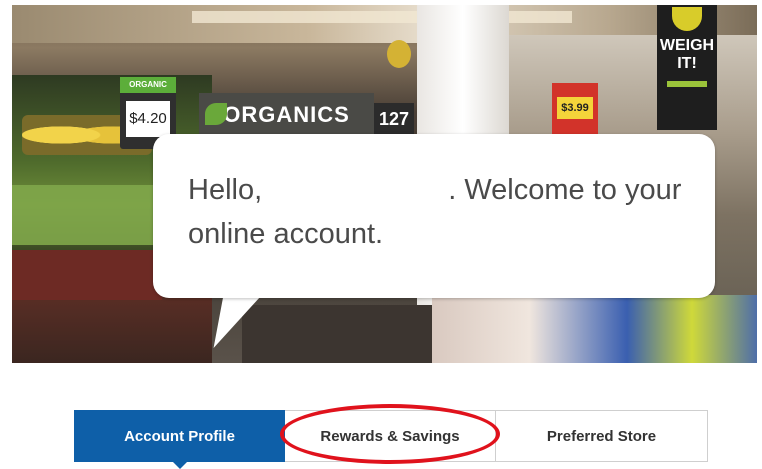 This screenshot has width=762, height=469. Describe the element at coordinates (687, 19) in the screenshot. I see `weigh-badge-icon` at that location.